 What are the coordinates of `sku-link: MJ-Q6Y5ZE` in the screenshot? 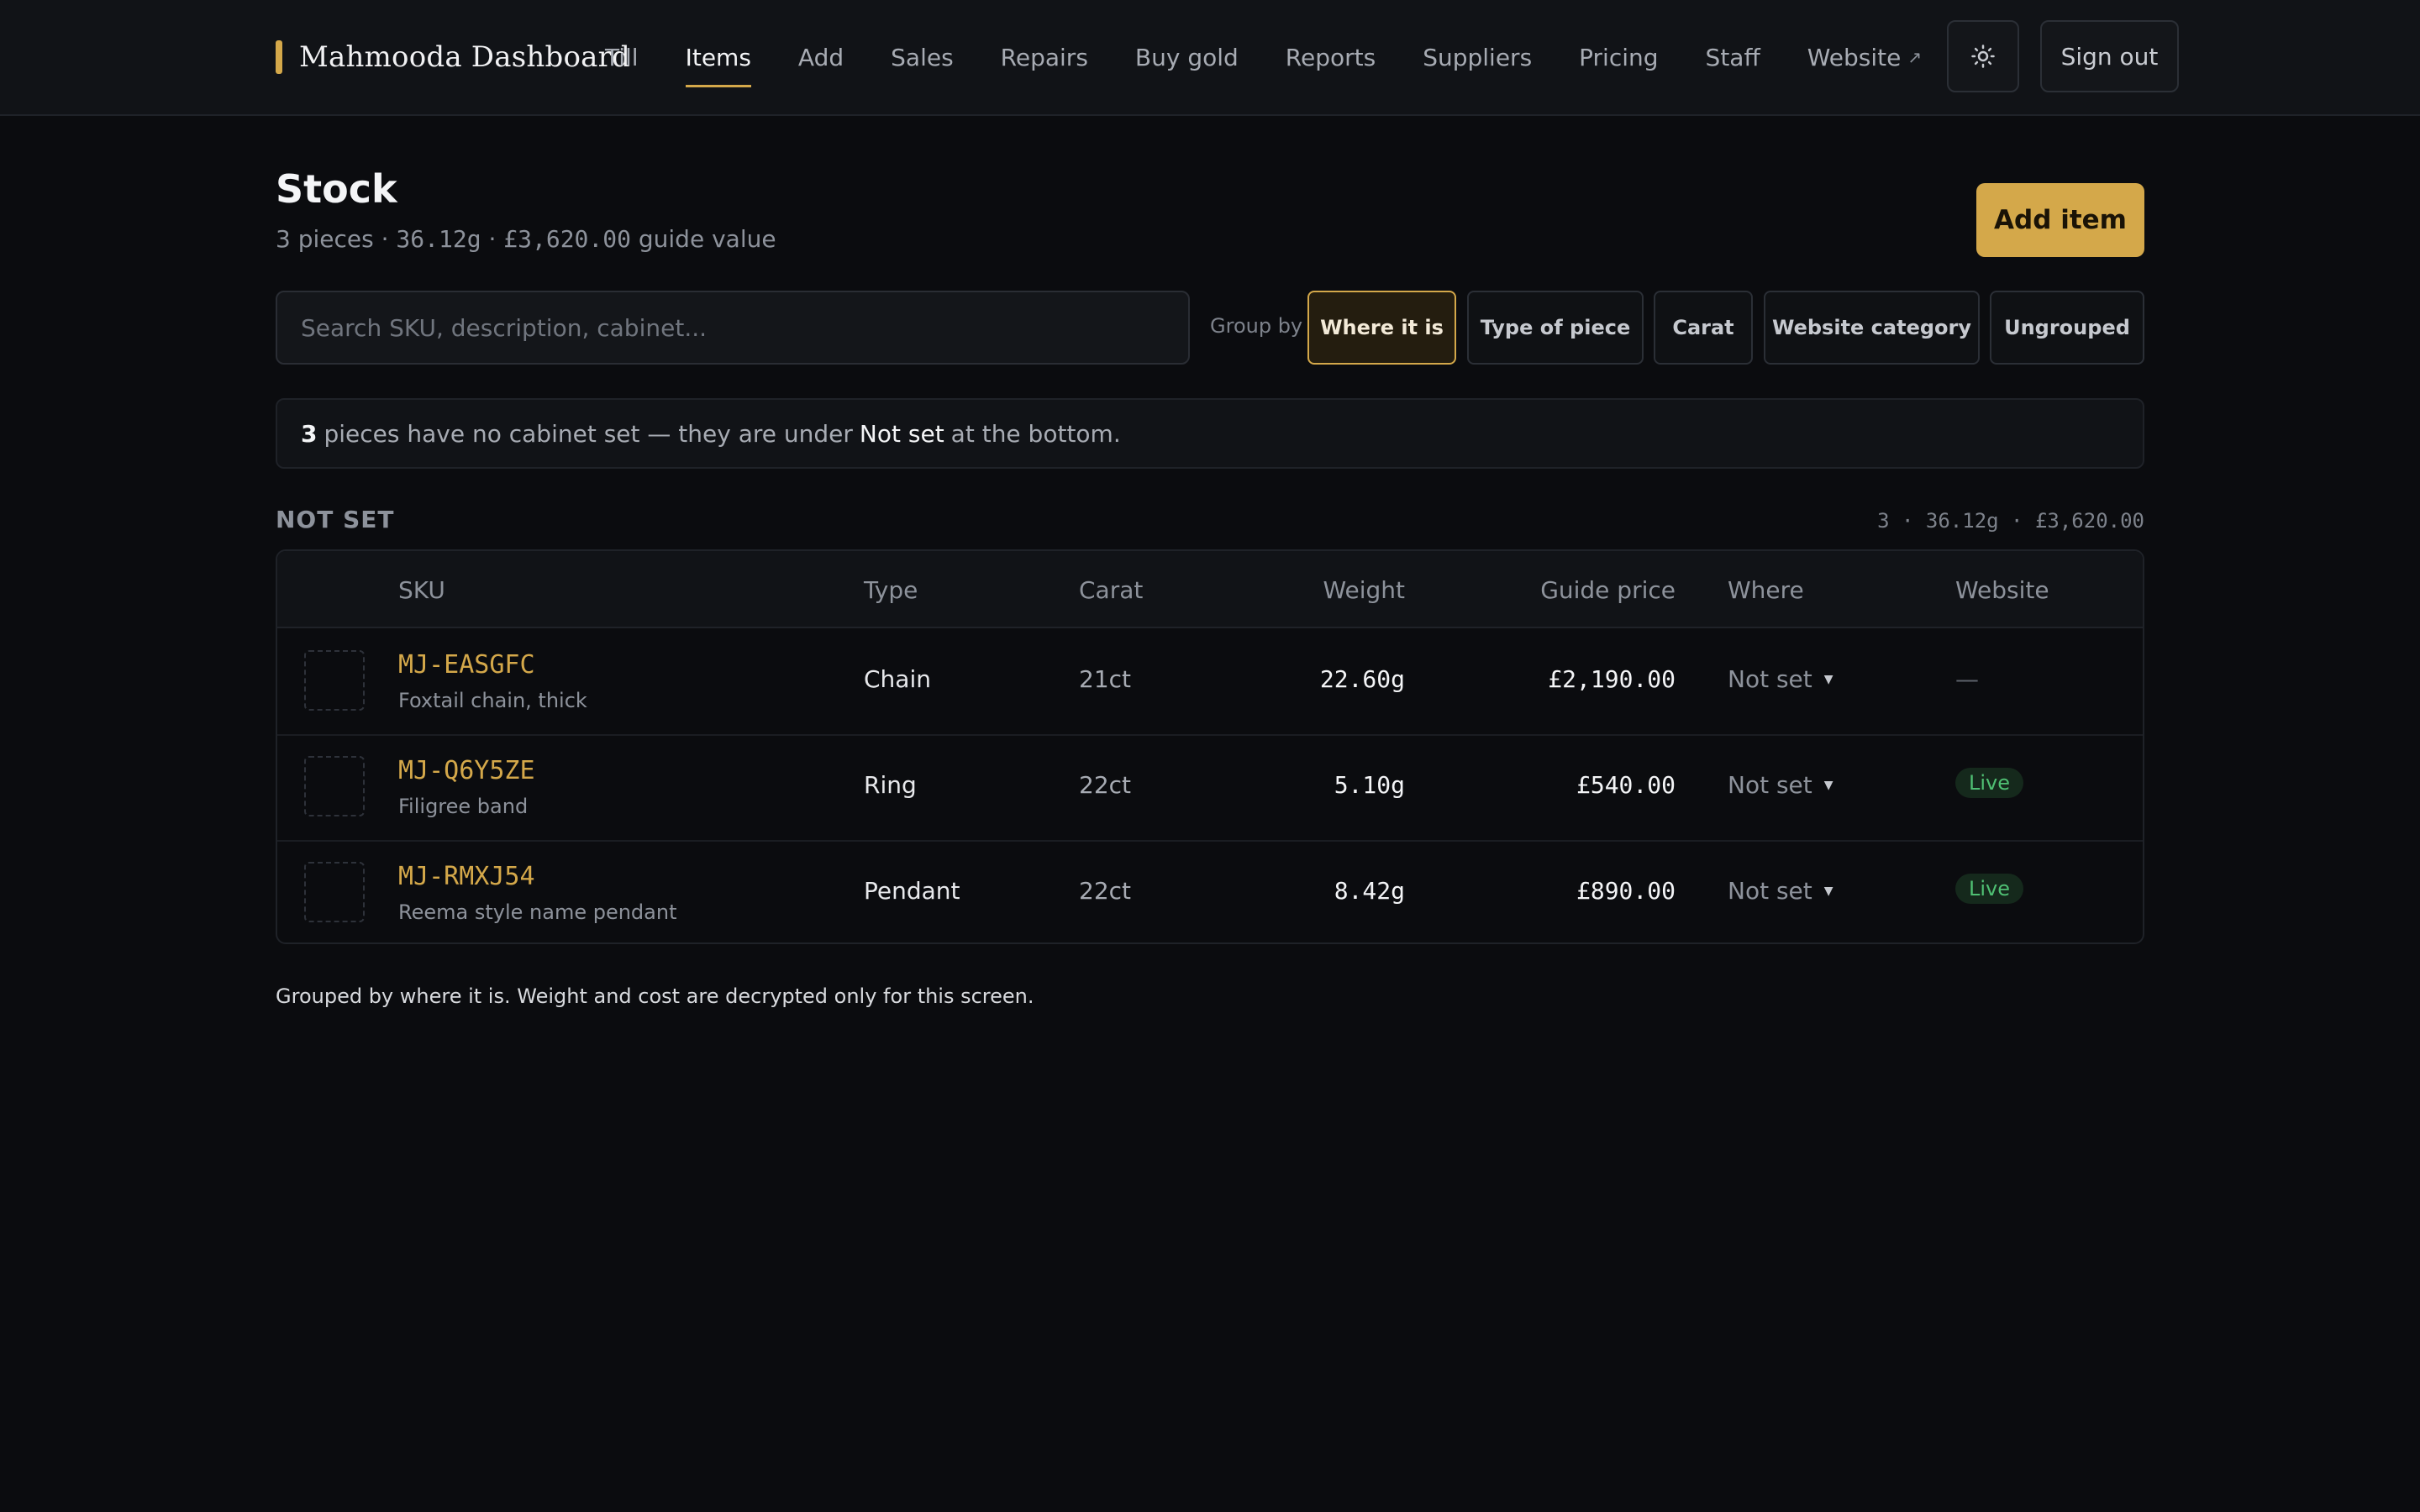 It's located at (466, 770).